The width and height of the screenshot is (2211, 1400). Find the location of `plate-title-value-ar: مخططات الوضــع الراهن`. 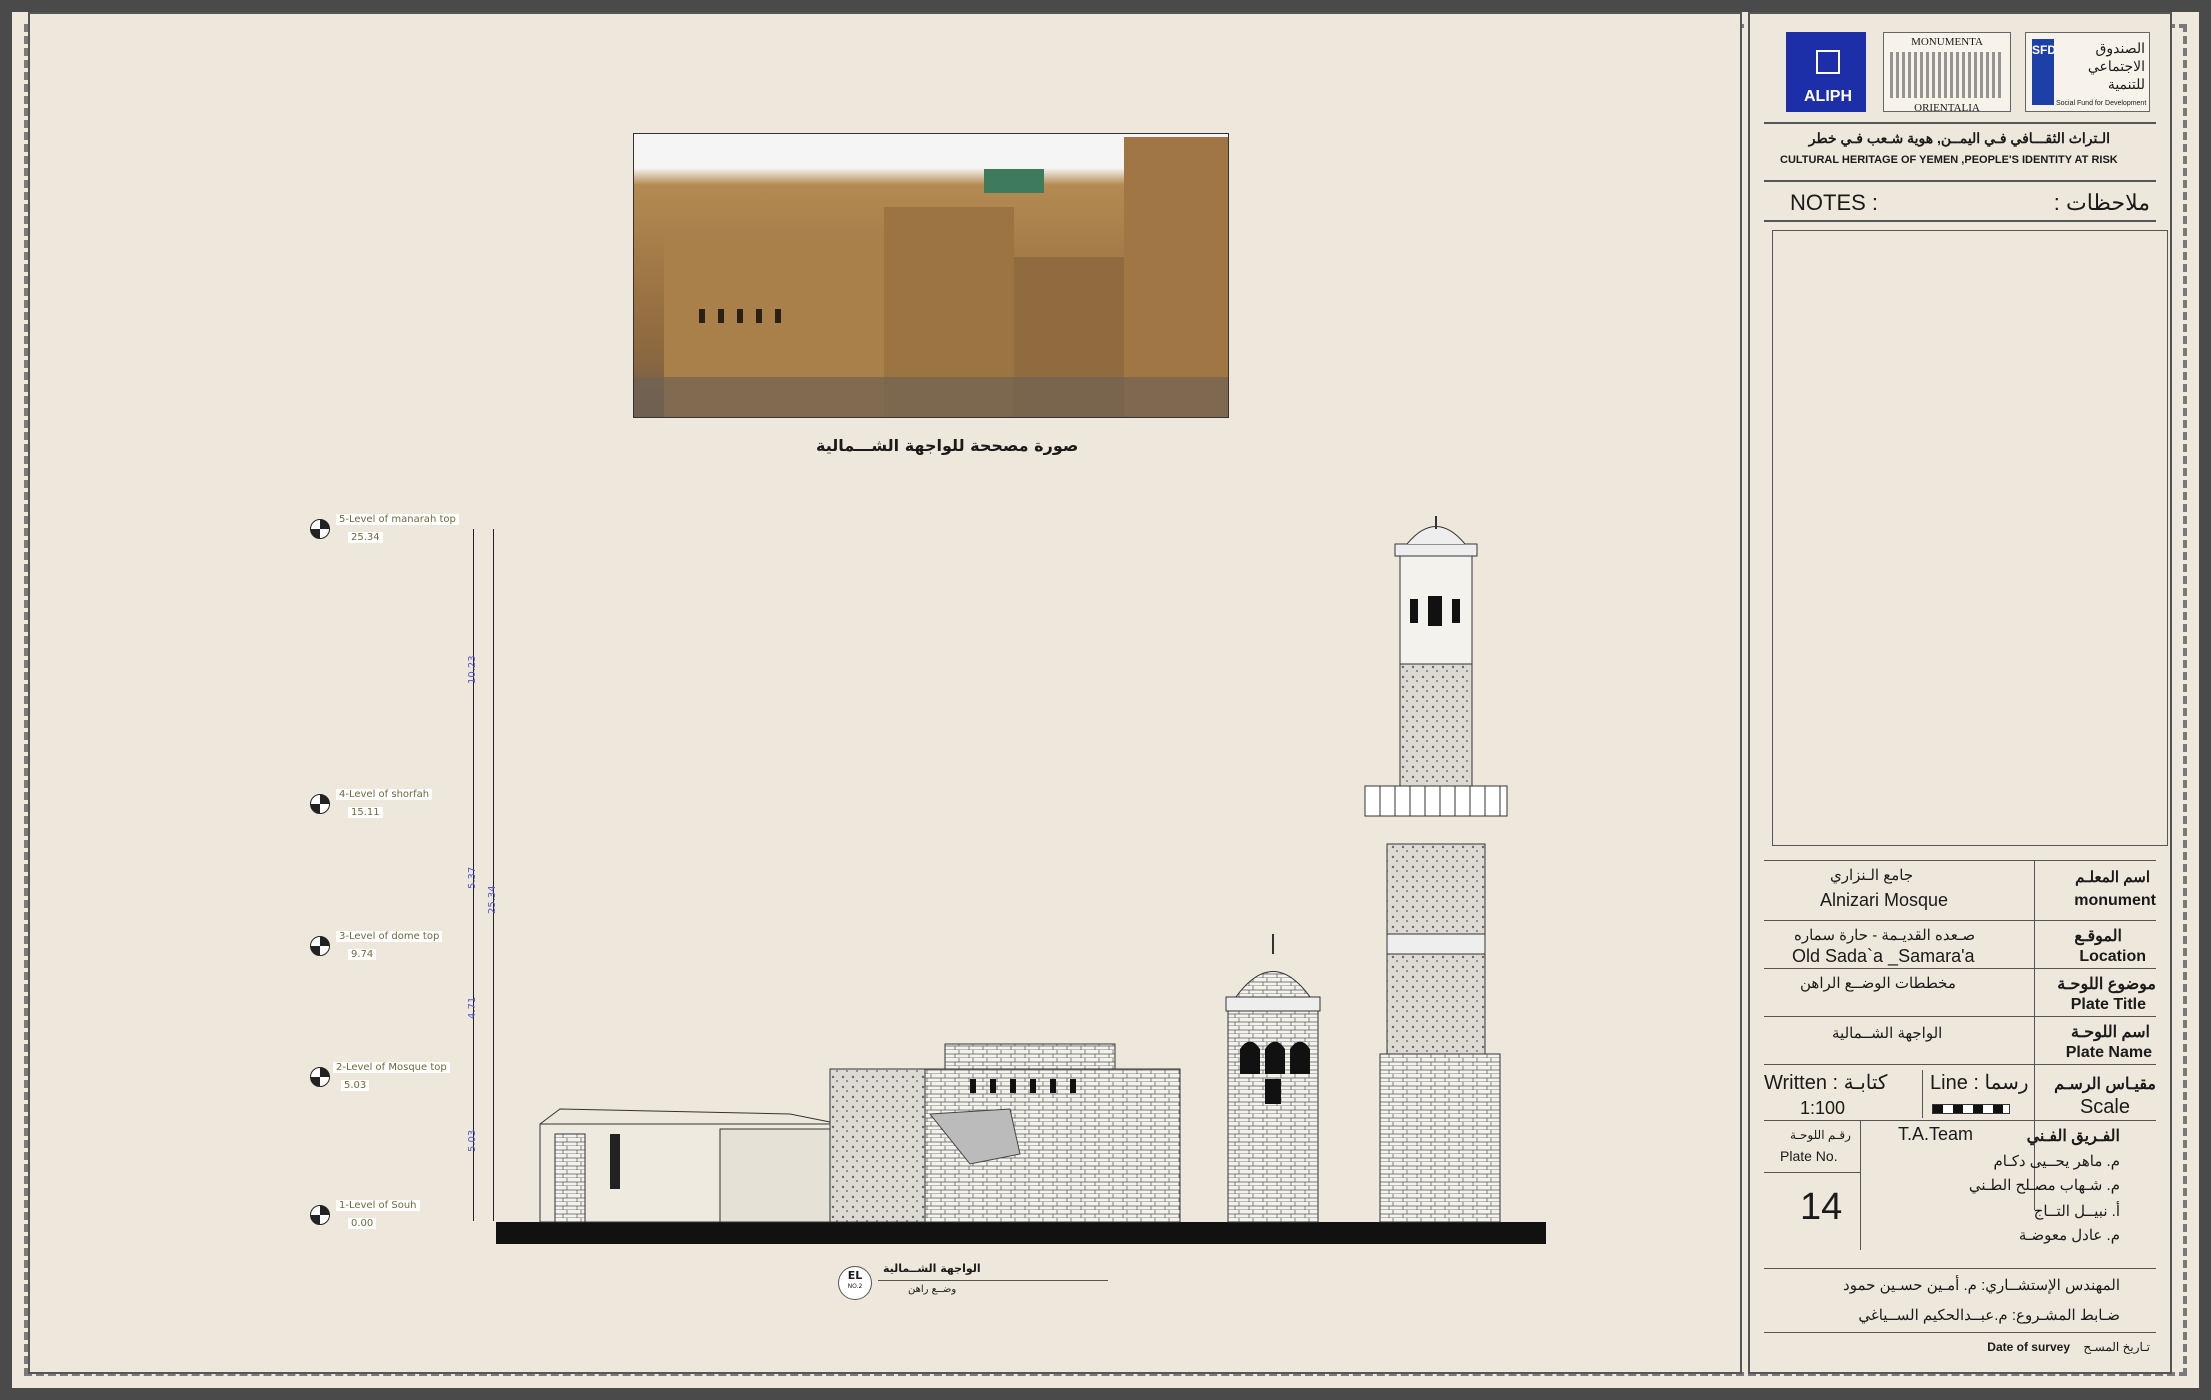

plate-title-value-ar: مخططات الوضــع الراهن is located at coordinates (1878, 983).